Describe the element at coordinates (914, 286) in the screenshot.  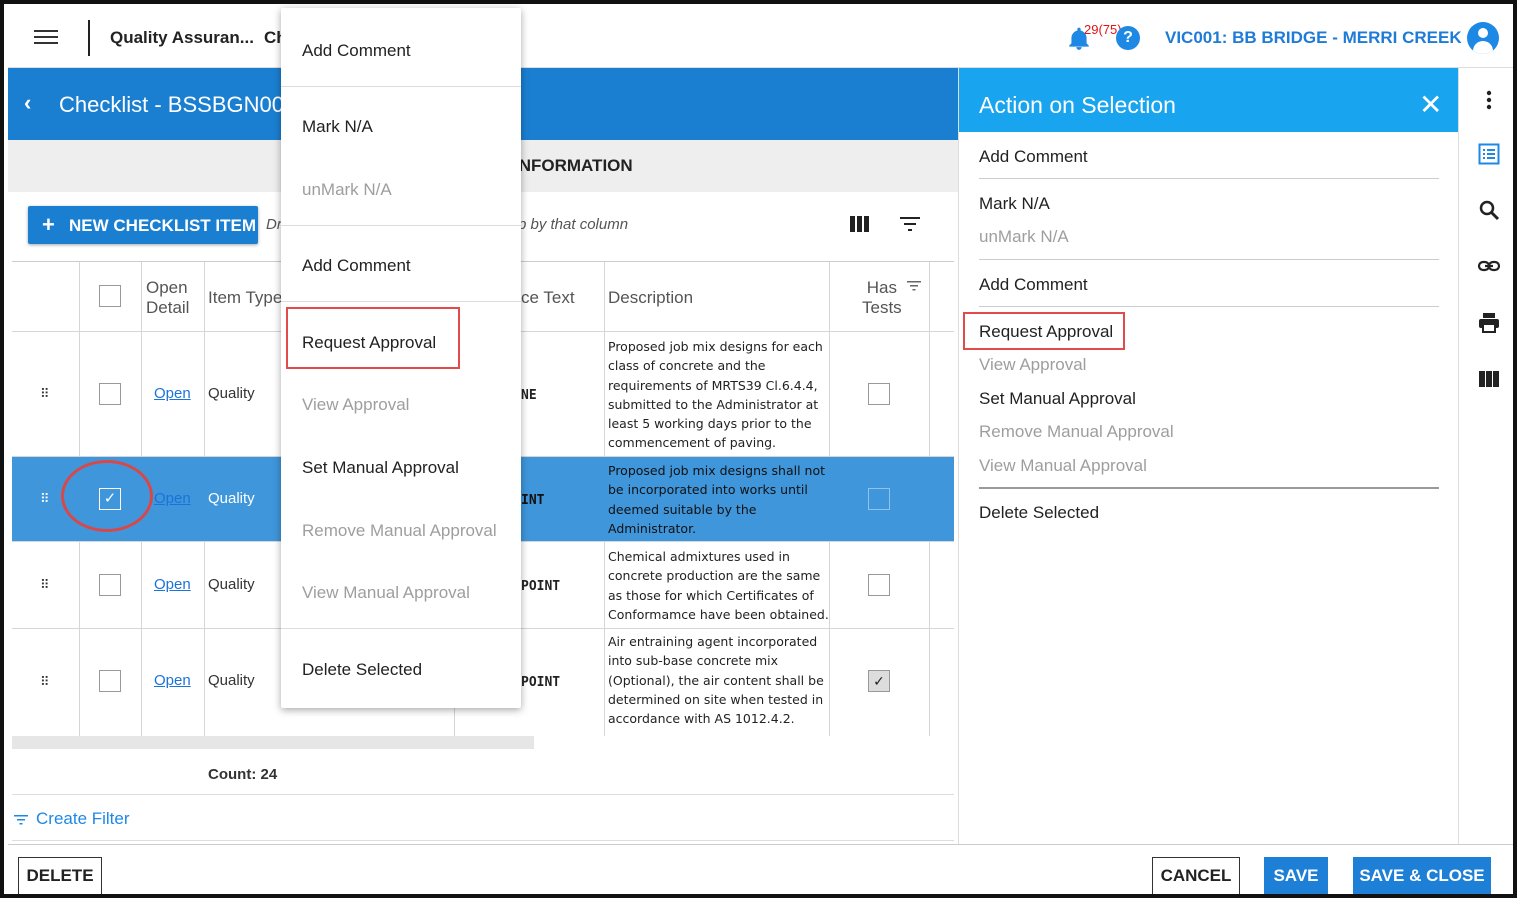
I see `column-filter-icon` at that location.